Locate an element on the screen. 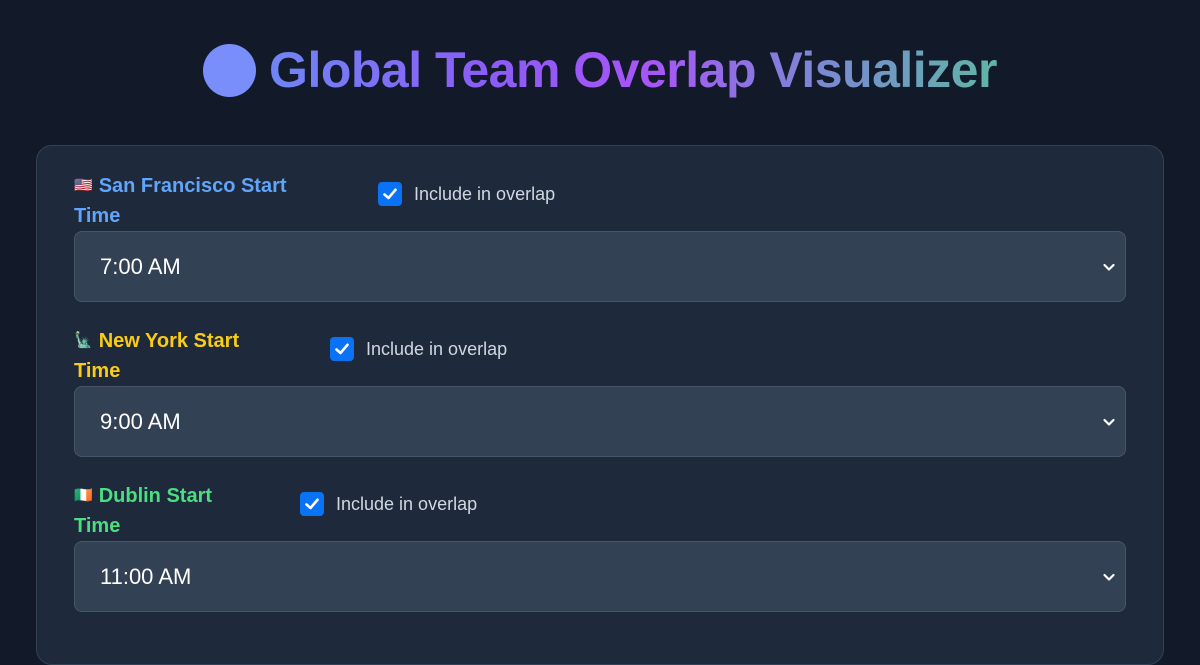 Image resolution: width=1200 pixels, height=665 pixels. san-francisco-start-time-select: 7:00 AM is located at coordinates (600, 266).